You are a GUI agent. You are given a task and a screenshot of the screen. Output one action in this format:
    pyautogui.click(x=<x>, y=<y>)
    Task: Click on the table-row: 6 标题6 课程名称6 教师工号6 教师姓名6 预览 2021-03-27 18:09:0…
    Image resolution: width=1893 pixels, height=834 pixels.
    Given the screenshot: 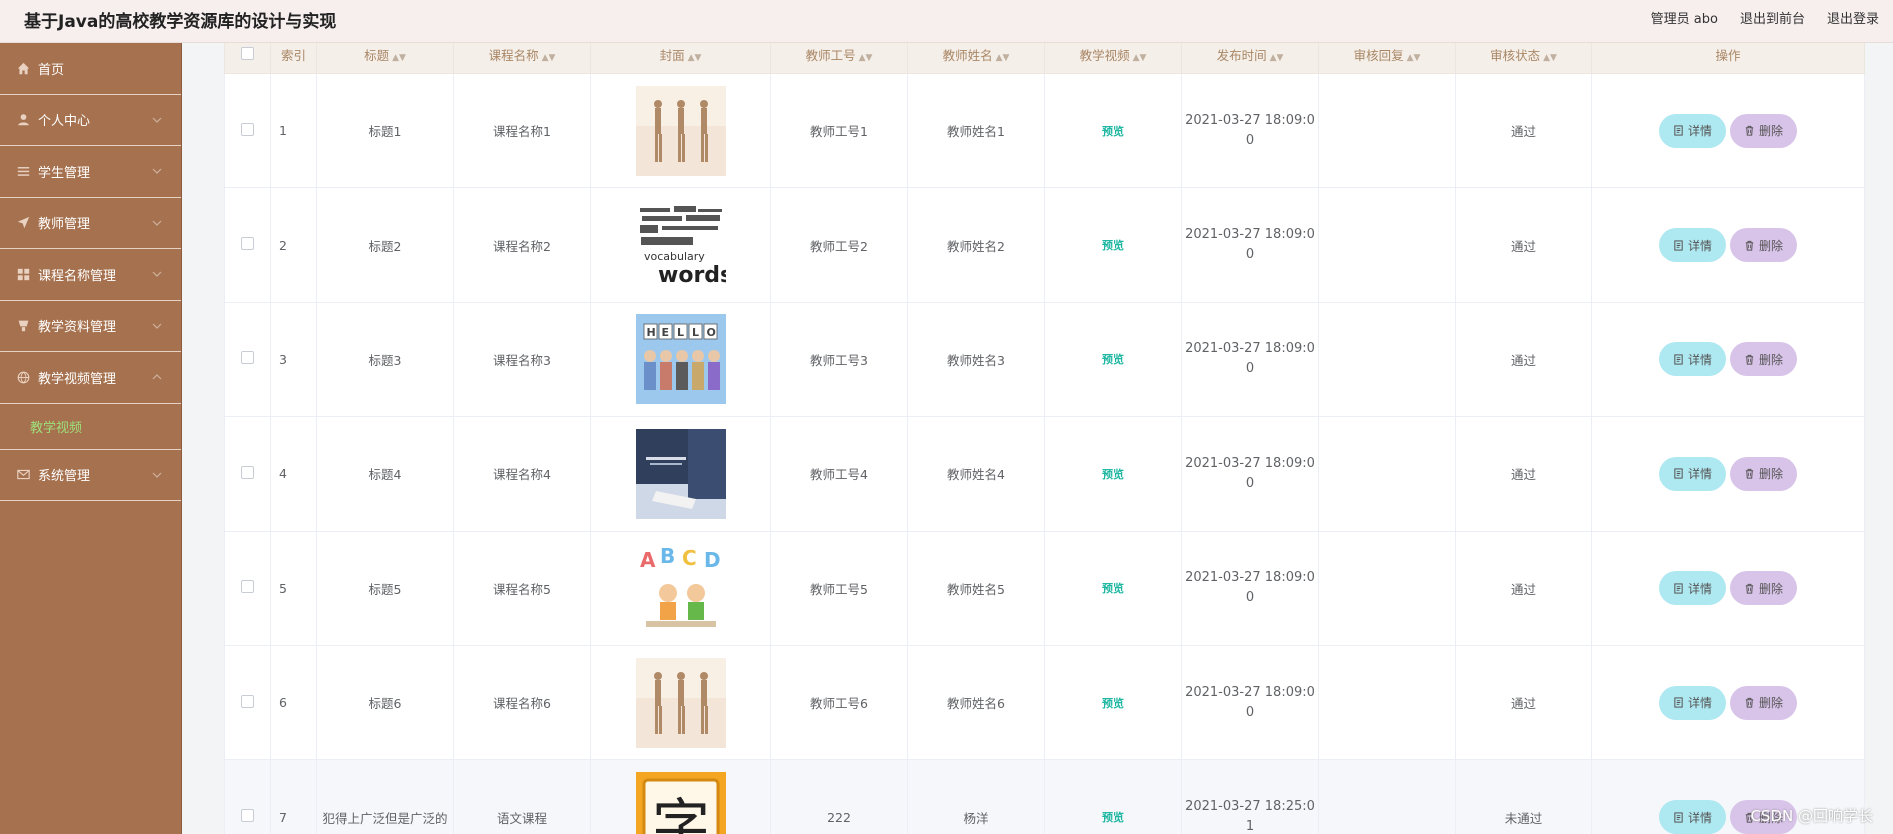 What is the action you would take?
    pyautogui.click(x=1044, y=702)
    